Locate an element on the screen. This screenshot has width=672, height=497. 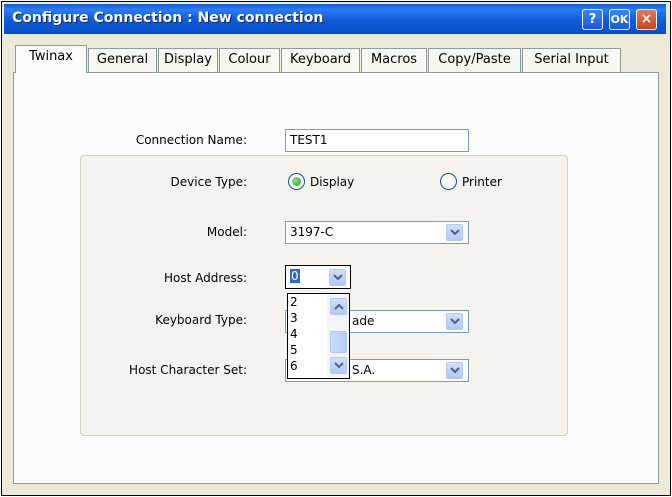
keyboard-type-value: ade is located at coordinates (363, 321).